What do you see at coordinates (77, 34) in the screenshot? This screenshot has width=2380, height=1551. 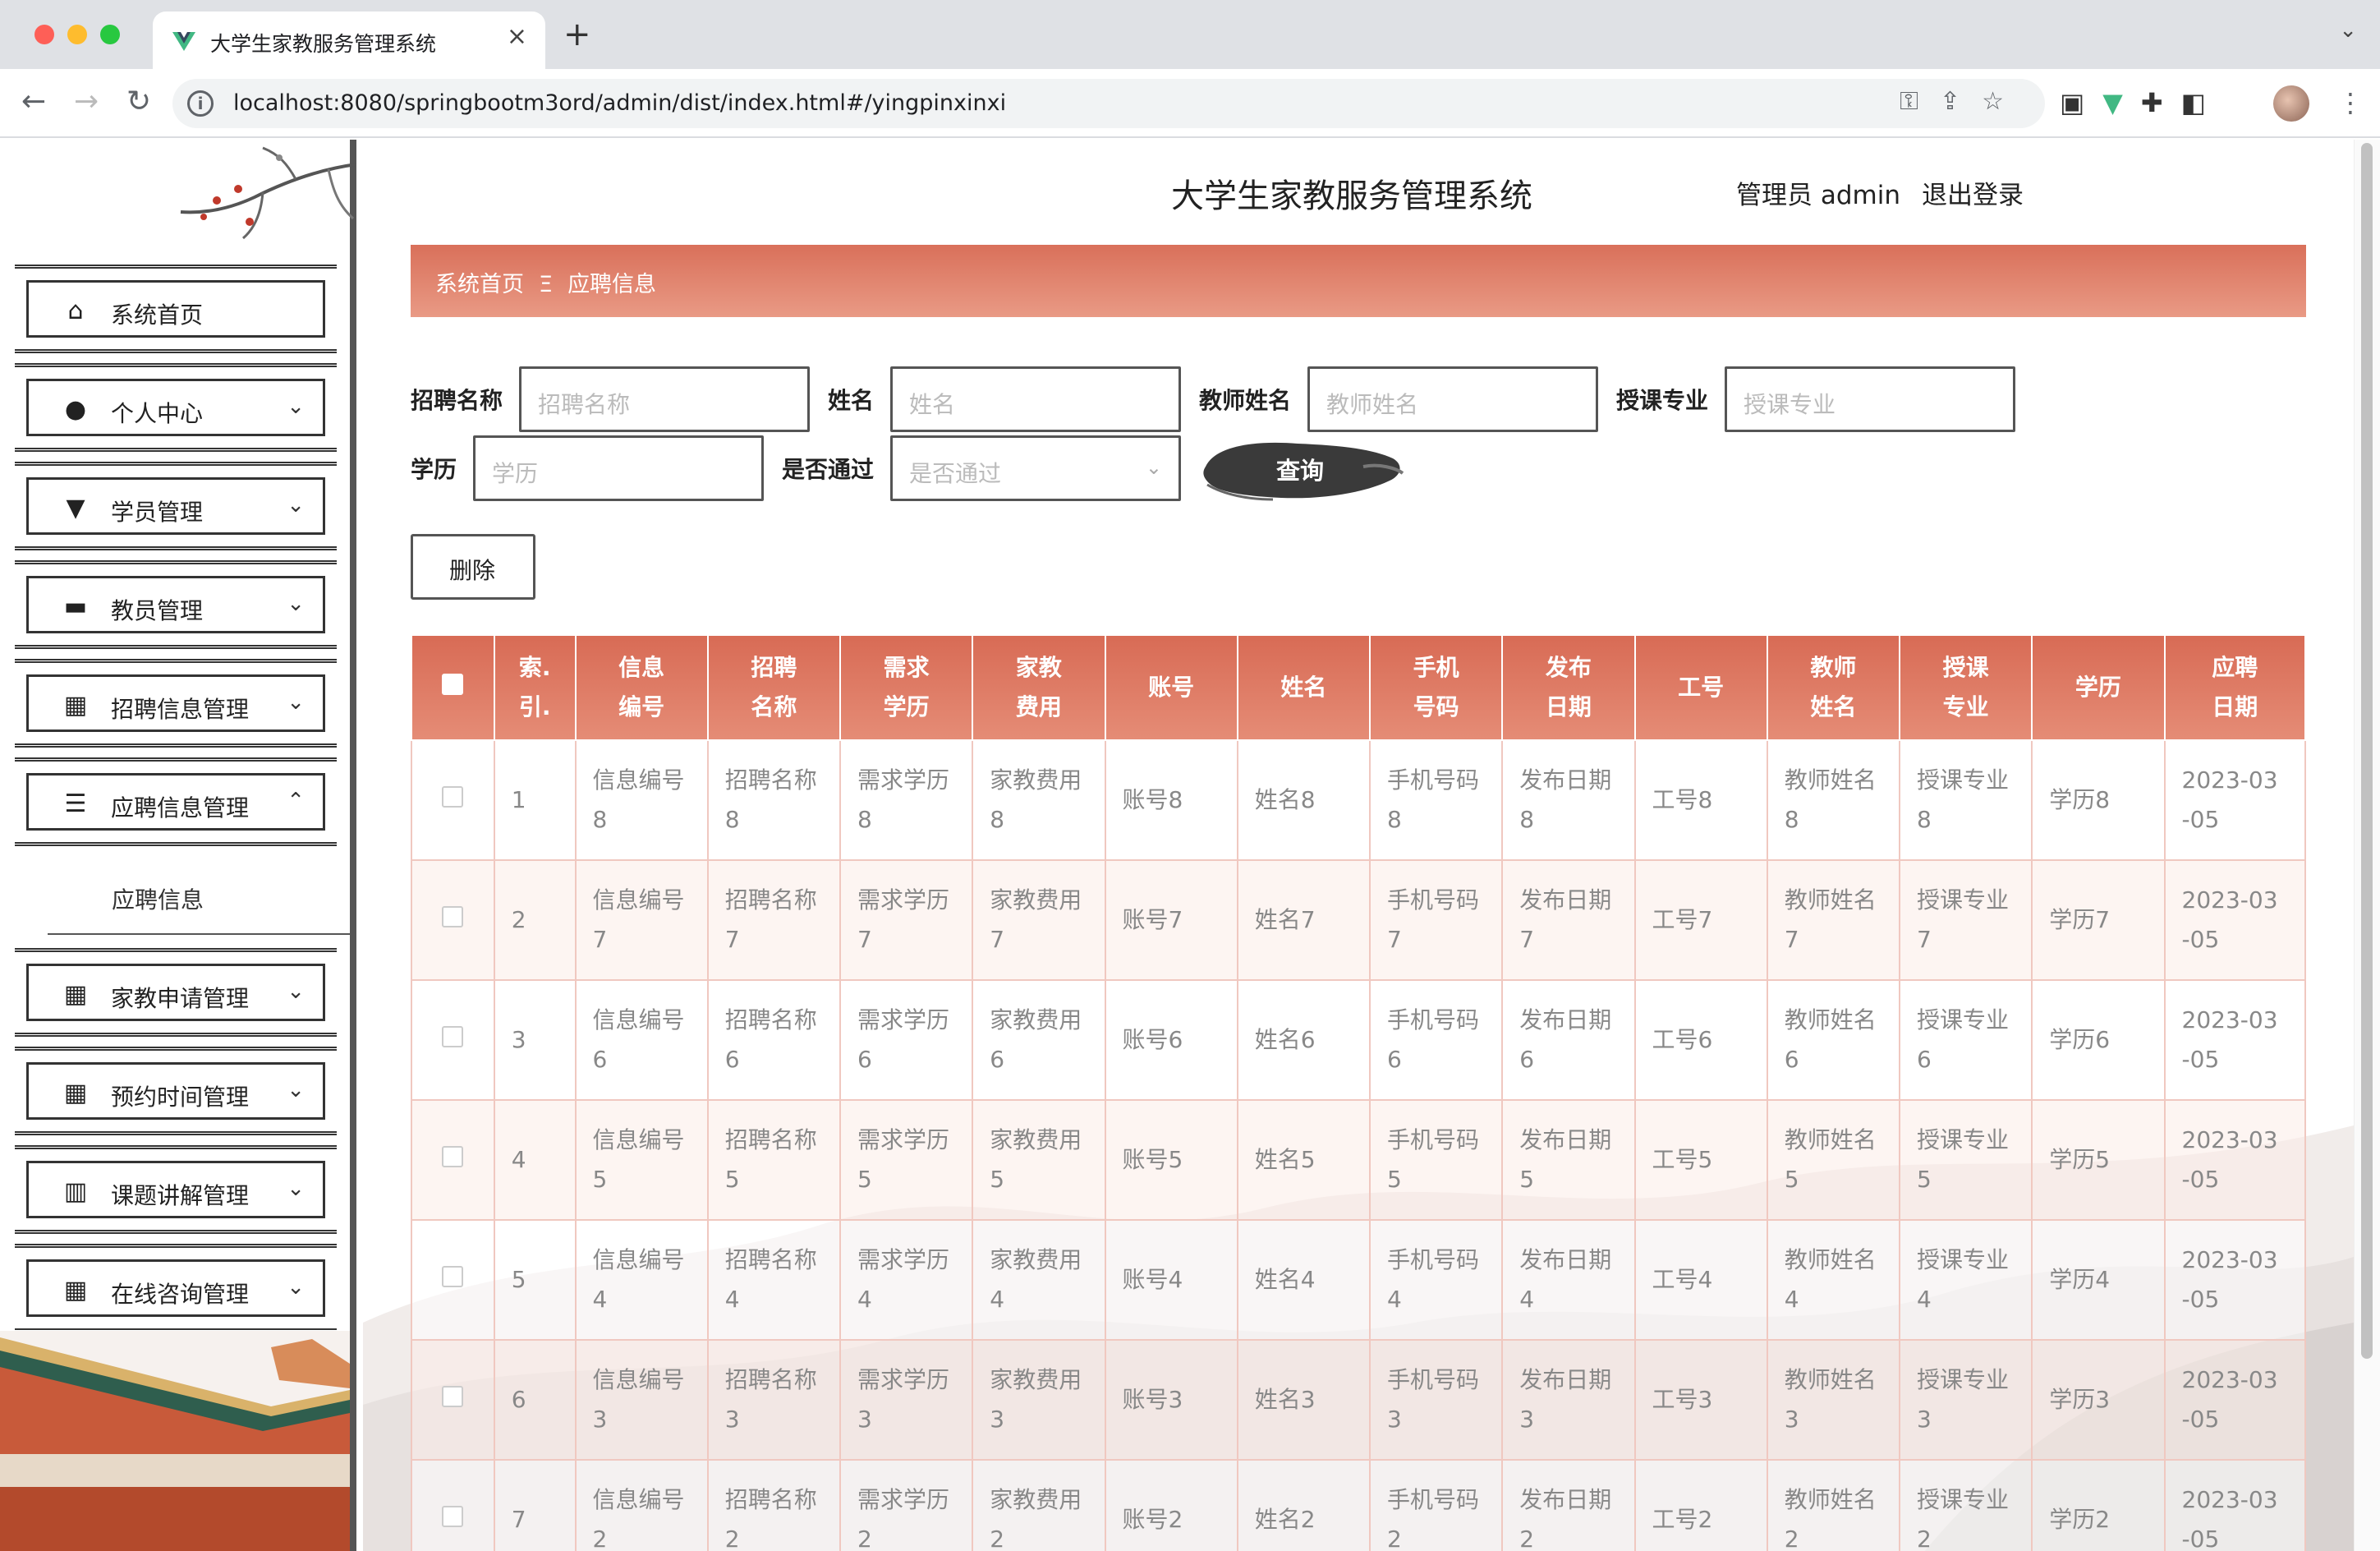 I see `minimize-window-button` at bounding box center [77, 34].